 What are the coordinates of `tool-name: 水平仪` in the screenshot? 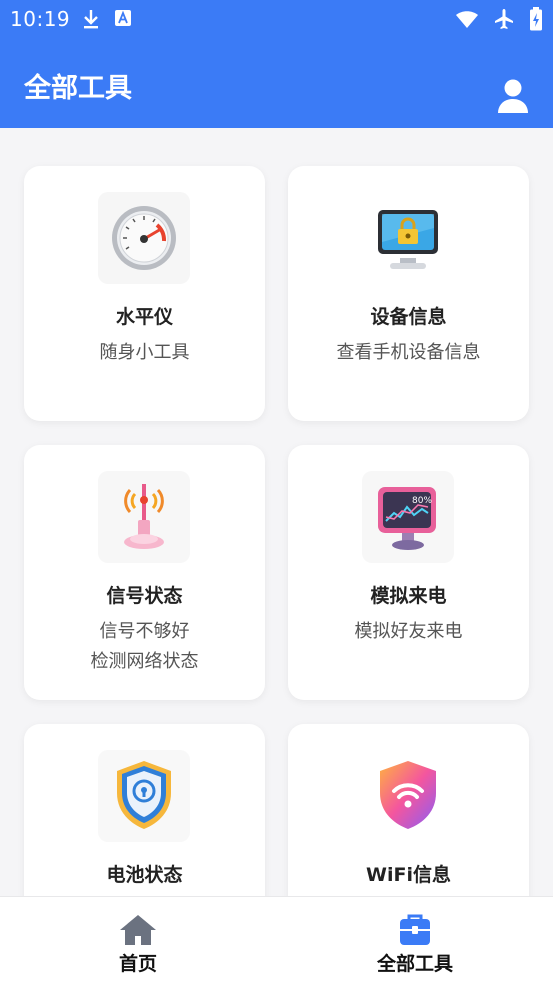 It's located at (144, 317).